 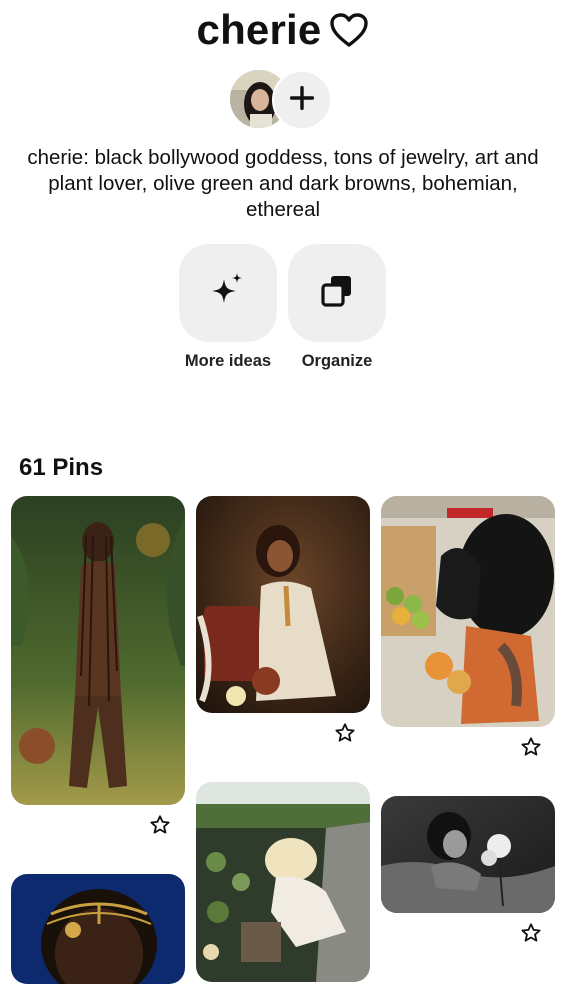 I want to click on pin-woman-gold-jewelry-flowers, so click(x=283, y=604).